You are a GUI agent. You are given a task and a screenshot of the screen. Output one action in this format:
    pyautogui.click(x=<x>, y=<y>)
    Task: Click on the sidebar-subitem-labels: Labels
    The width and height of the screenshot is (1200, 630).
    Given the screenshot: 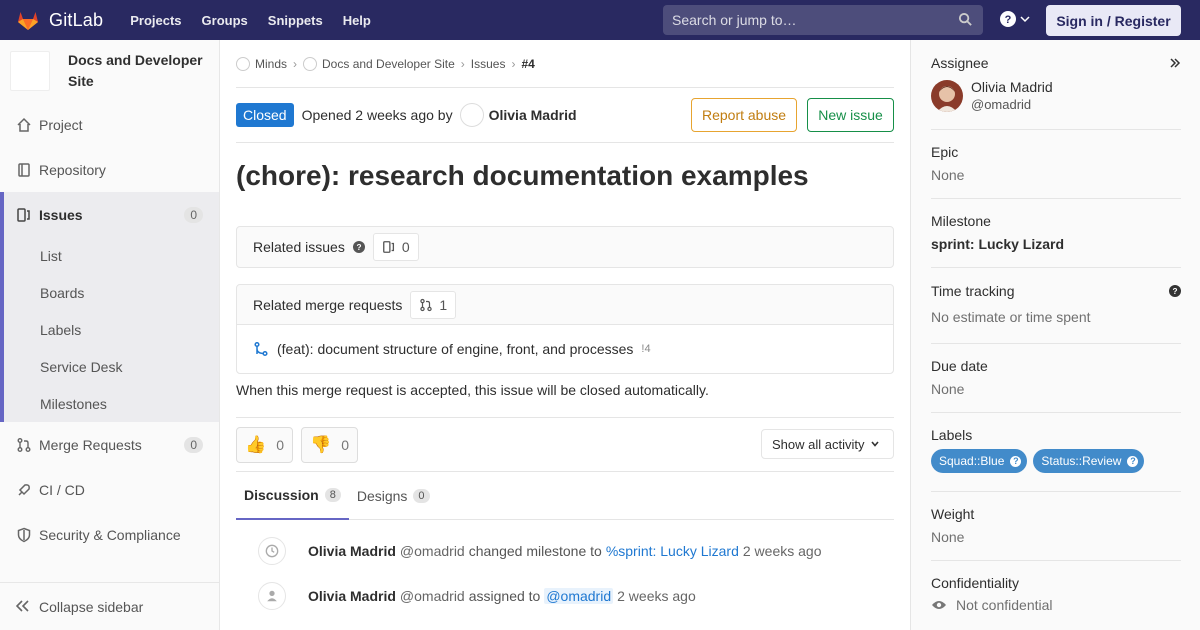 What is the action you would take?
    pyautogui.click(x=111, y=329)
    